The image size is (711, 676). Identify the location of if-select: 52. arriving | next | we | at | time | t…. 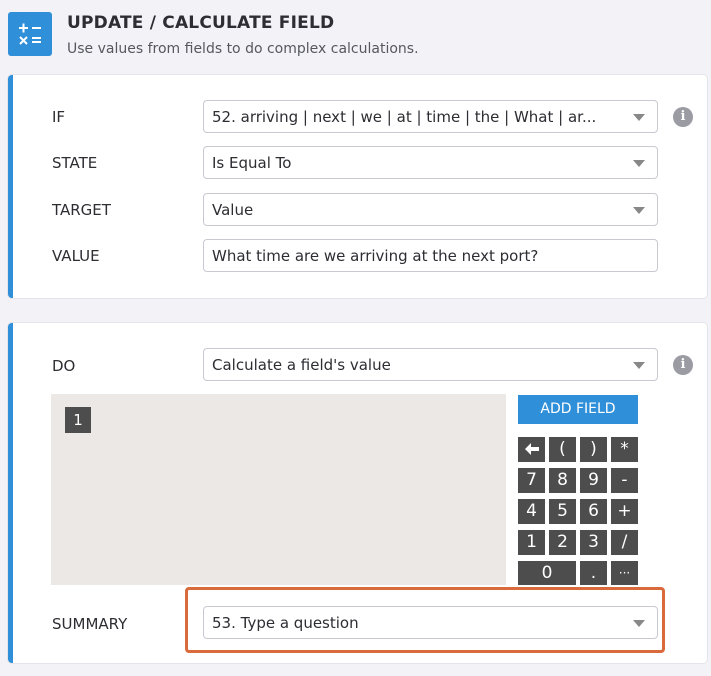
(430, 116).